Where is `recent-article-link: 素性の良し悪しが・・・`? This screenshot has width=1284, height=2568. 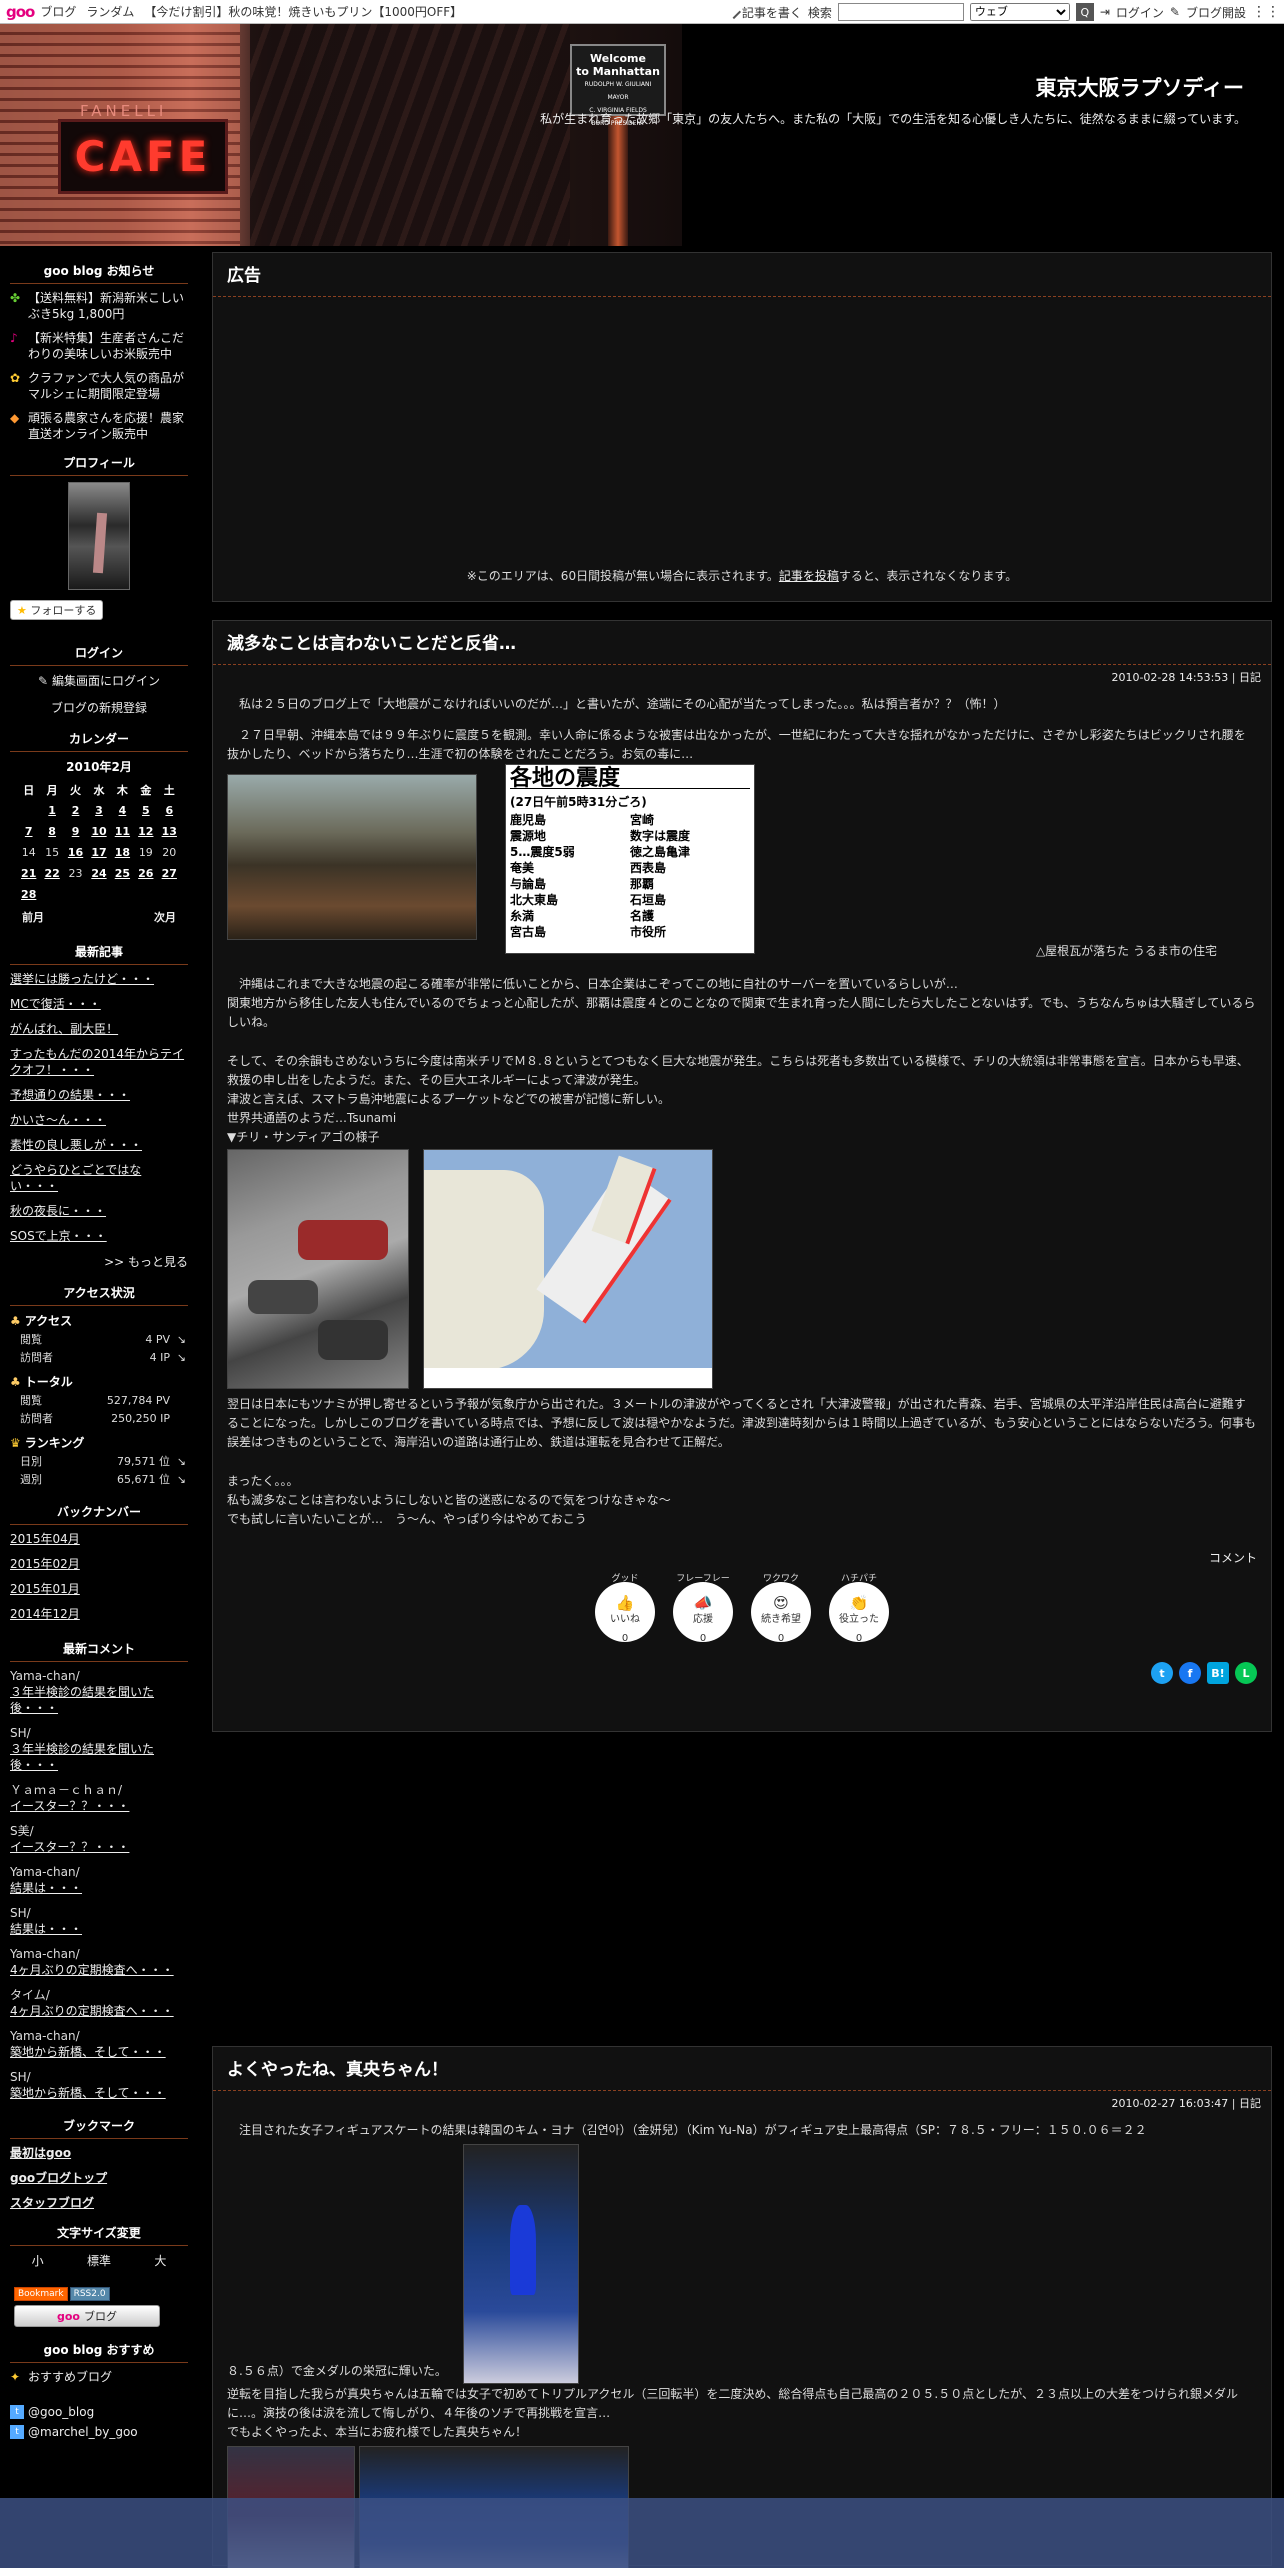
recent-article-link: 素性の良し悪しが・・・ is located at coordinates (99, 1145).